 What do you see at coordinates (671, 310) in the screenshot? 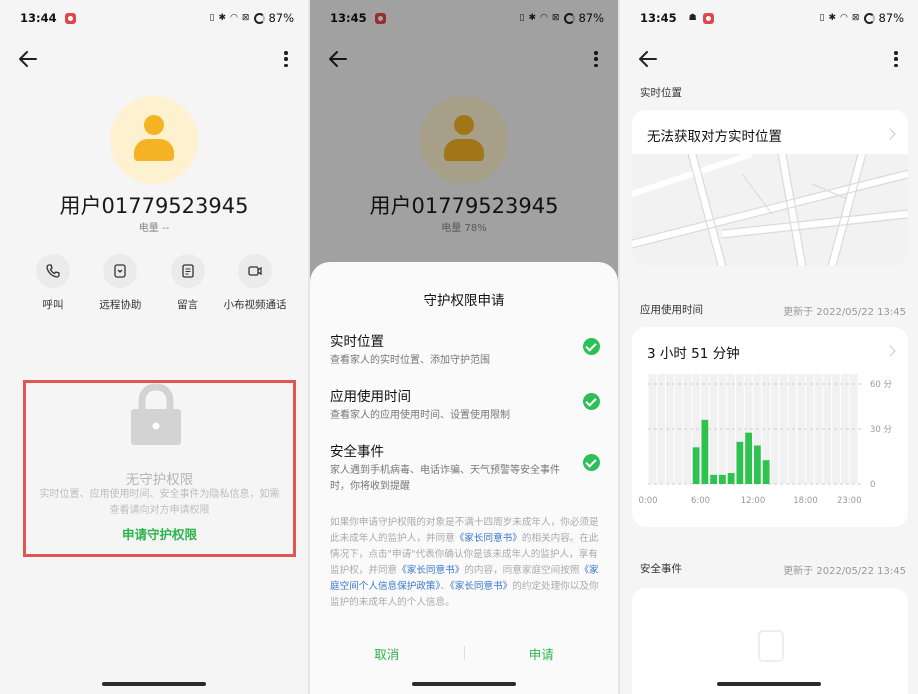
I see `app-usage-section-title: 应用使用时间` at bounding box center [671, 310].